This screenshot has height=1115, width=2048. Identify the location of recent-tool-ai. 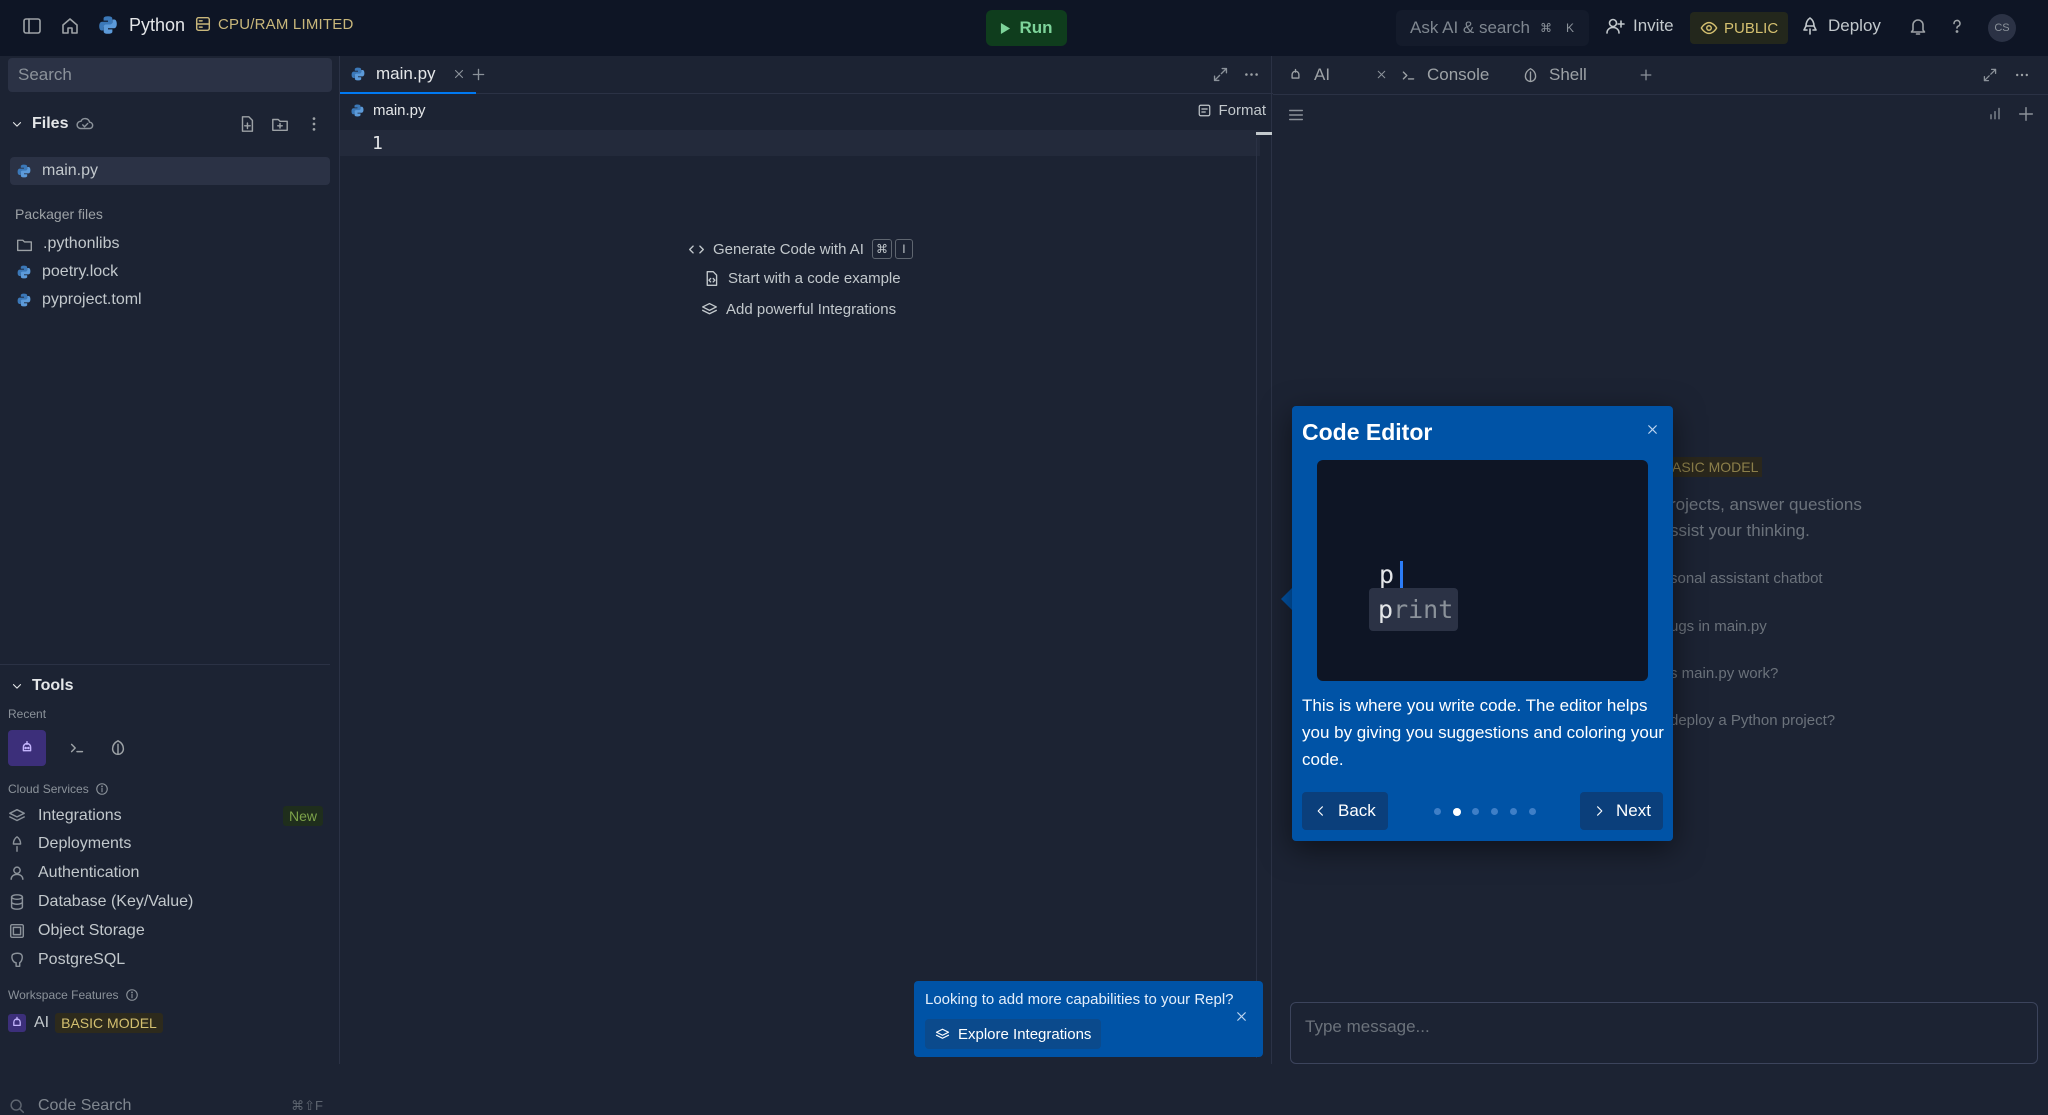
(27, 748).